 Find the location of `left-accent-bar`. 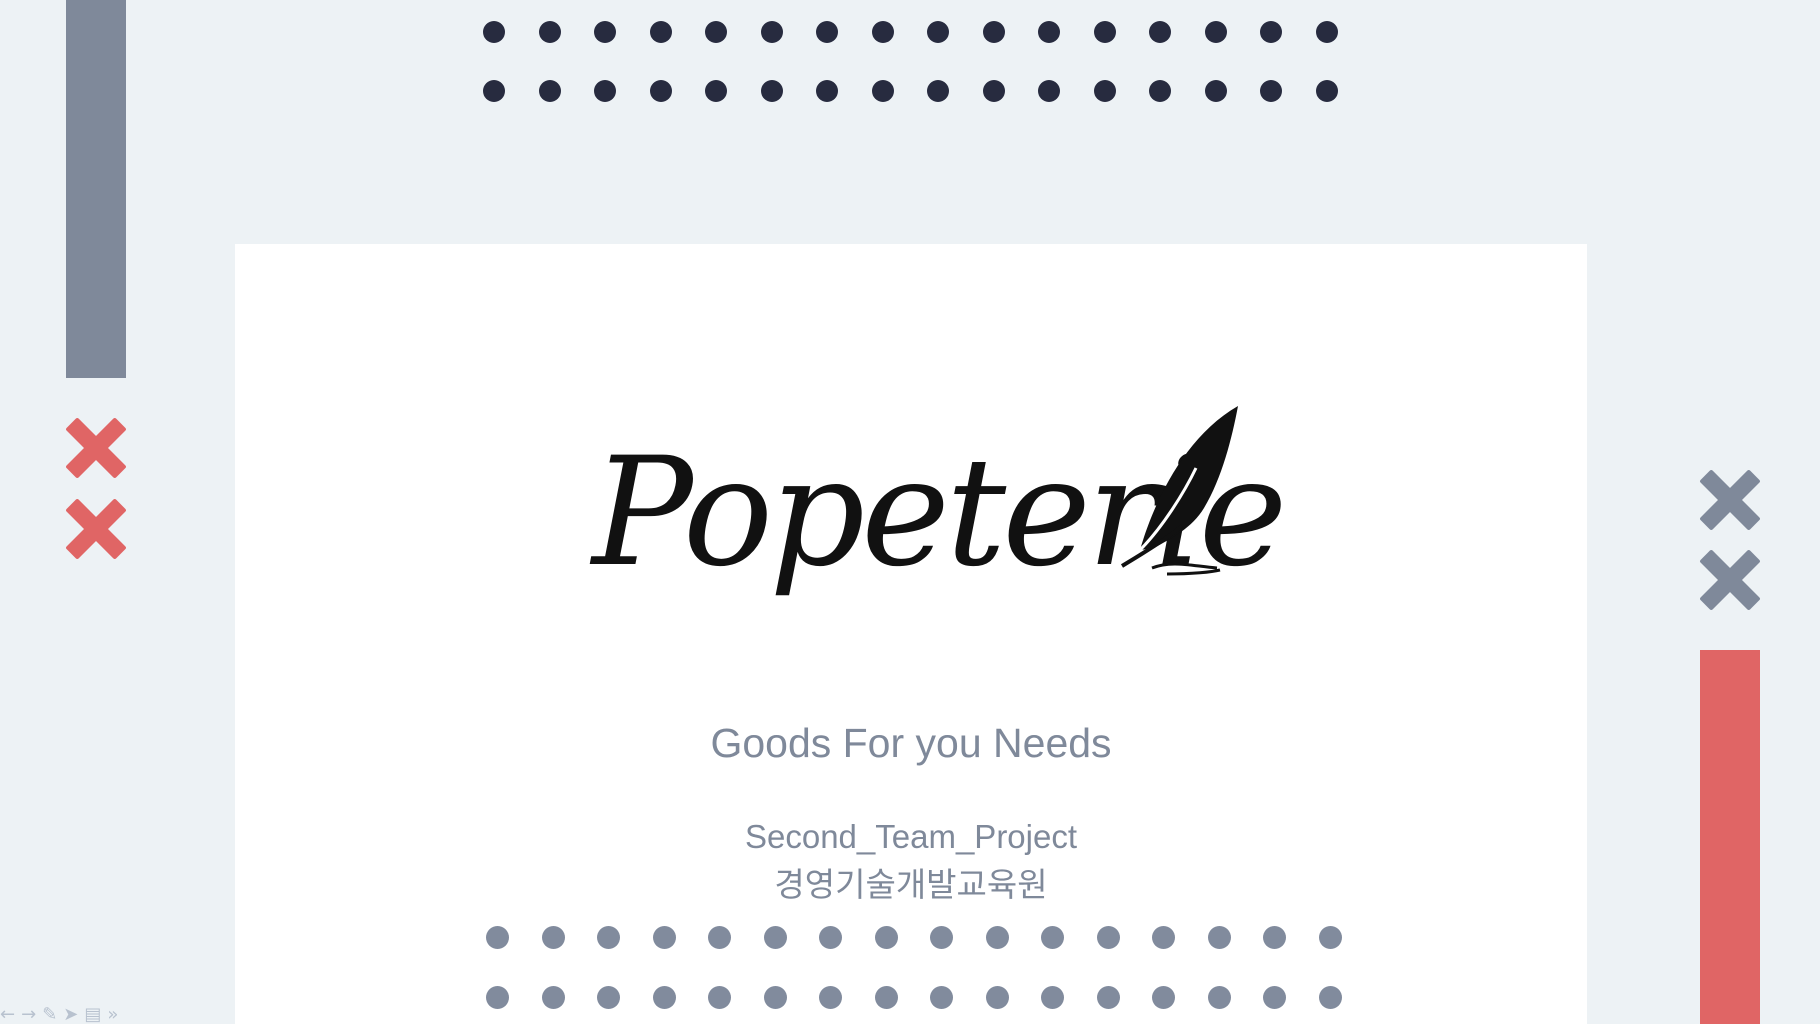

left-accent-bar is located at coordinates (96, 189).